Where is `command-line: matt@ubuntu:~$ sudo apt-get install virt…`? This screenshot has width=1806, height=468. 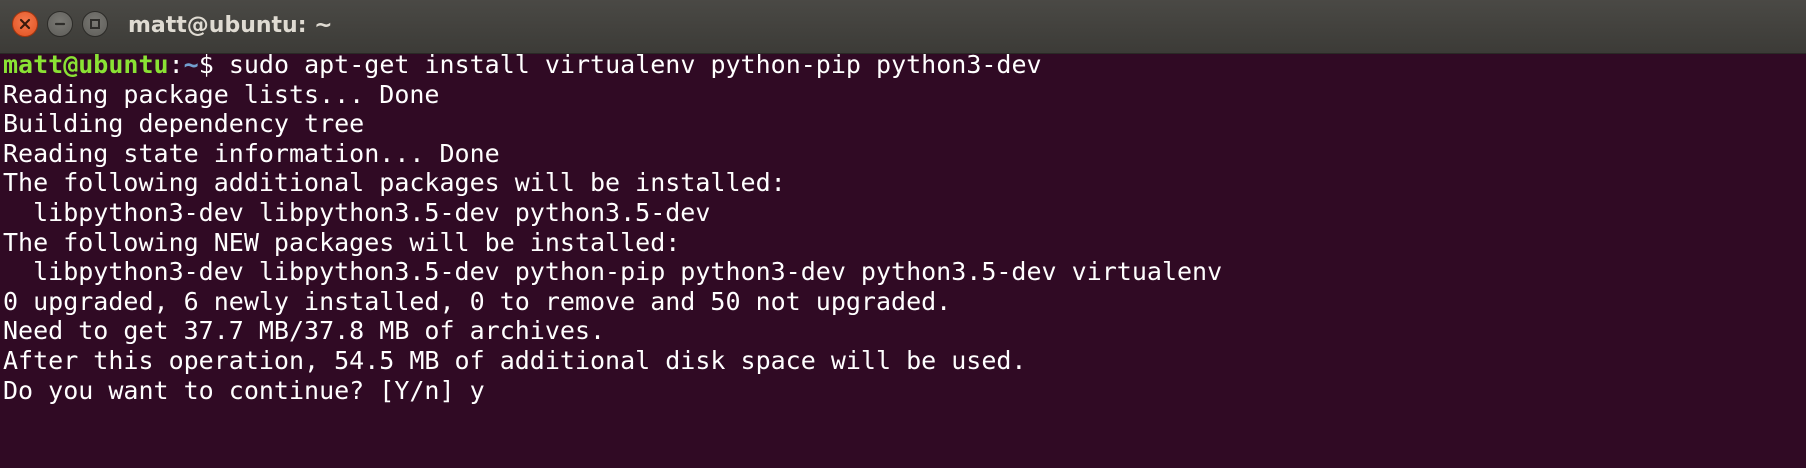 command-line: matt@ubuntu:~$ sudo apt-get install virt… is located at coordinates (903, 65).